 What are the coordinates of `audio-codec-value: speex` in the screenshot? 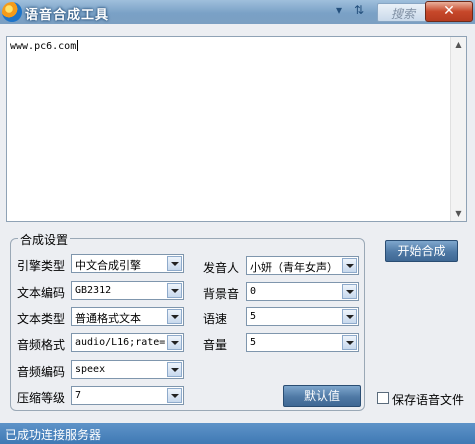 It's located at (90, 369).